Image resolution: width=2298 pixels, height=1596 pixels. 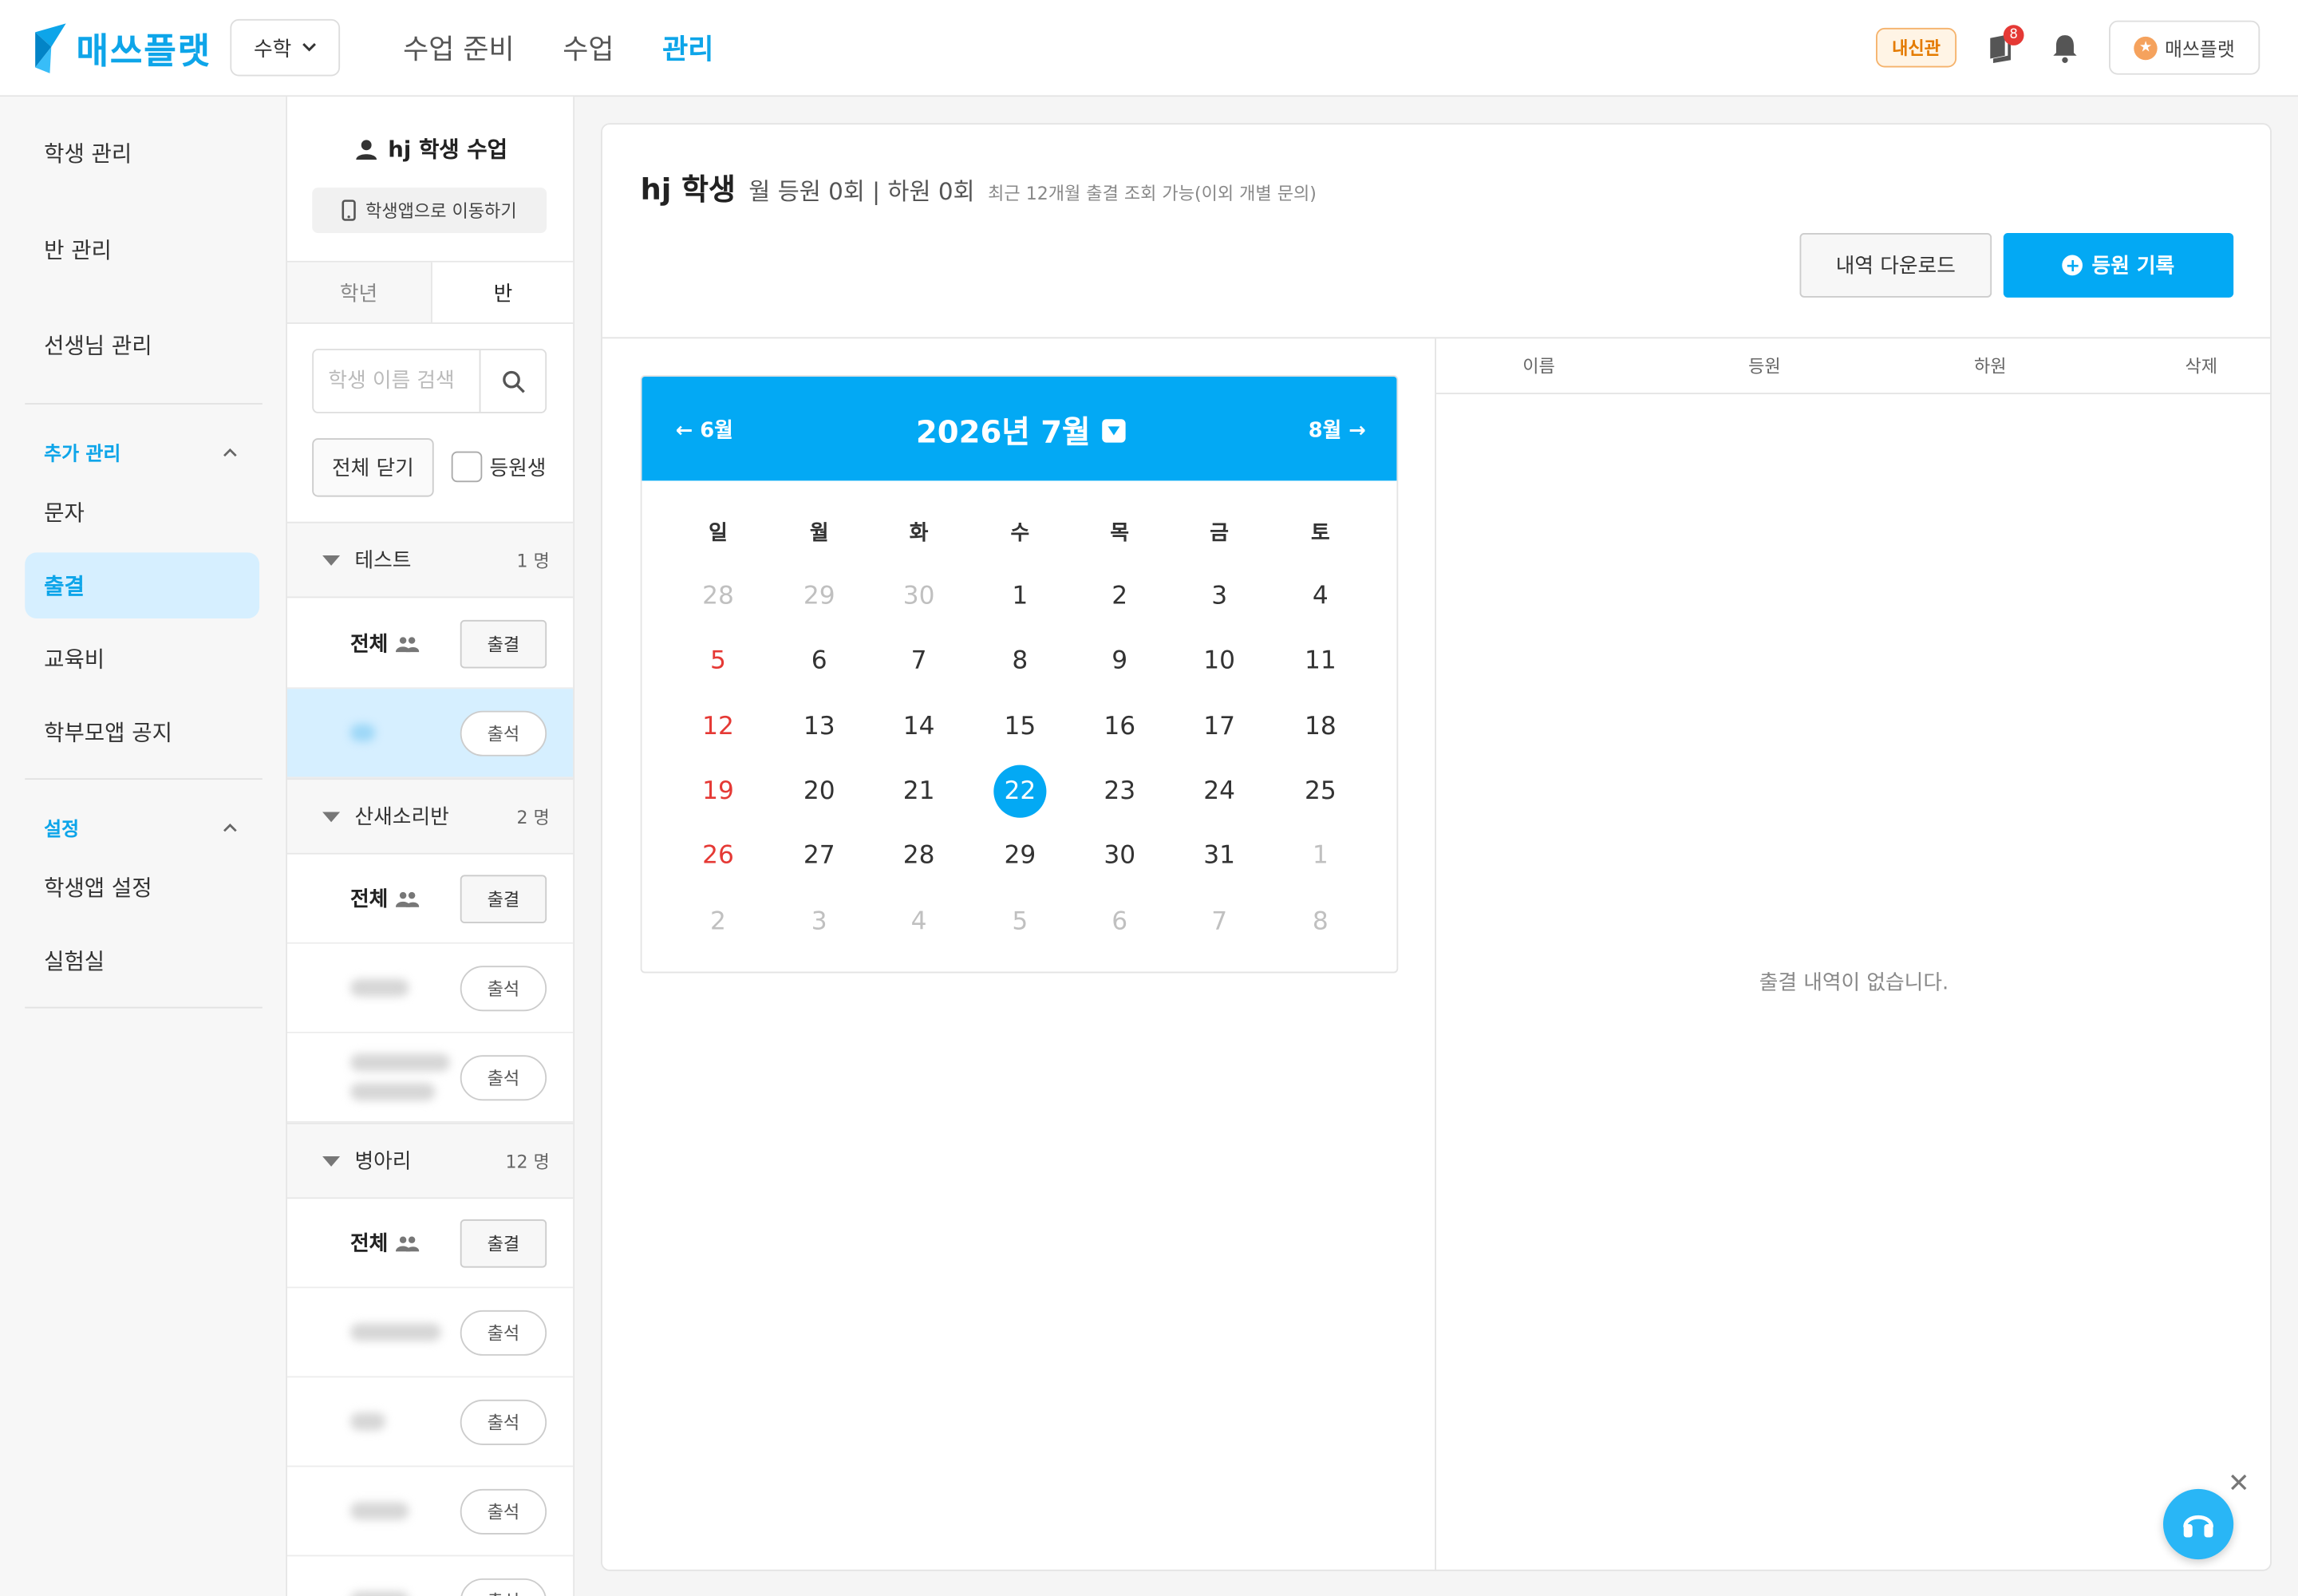 What do you see at coordinates (141, 827) in the screenshot?
I see `sidebar-section-settings: 설정` at bounding box center [141, 827].